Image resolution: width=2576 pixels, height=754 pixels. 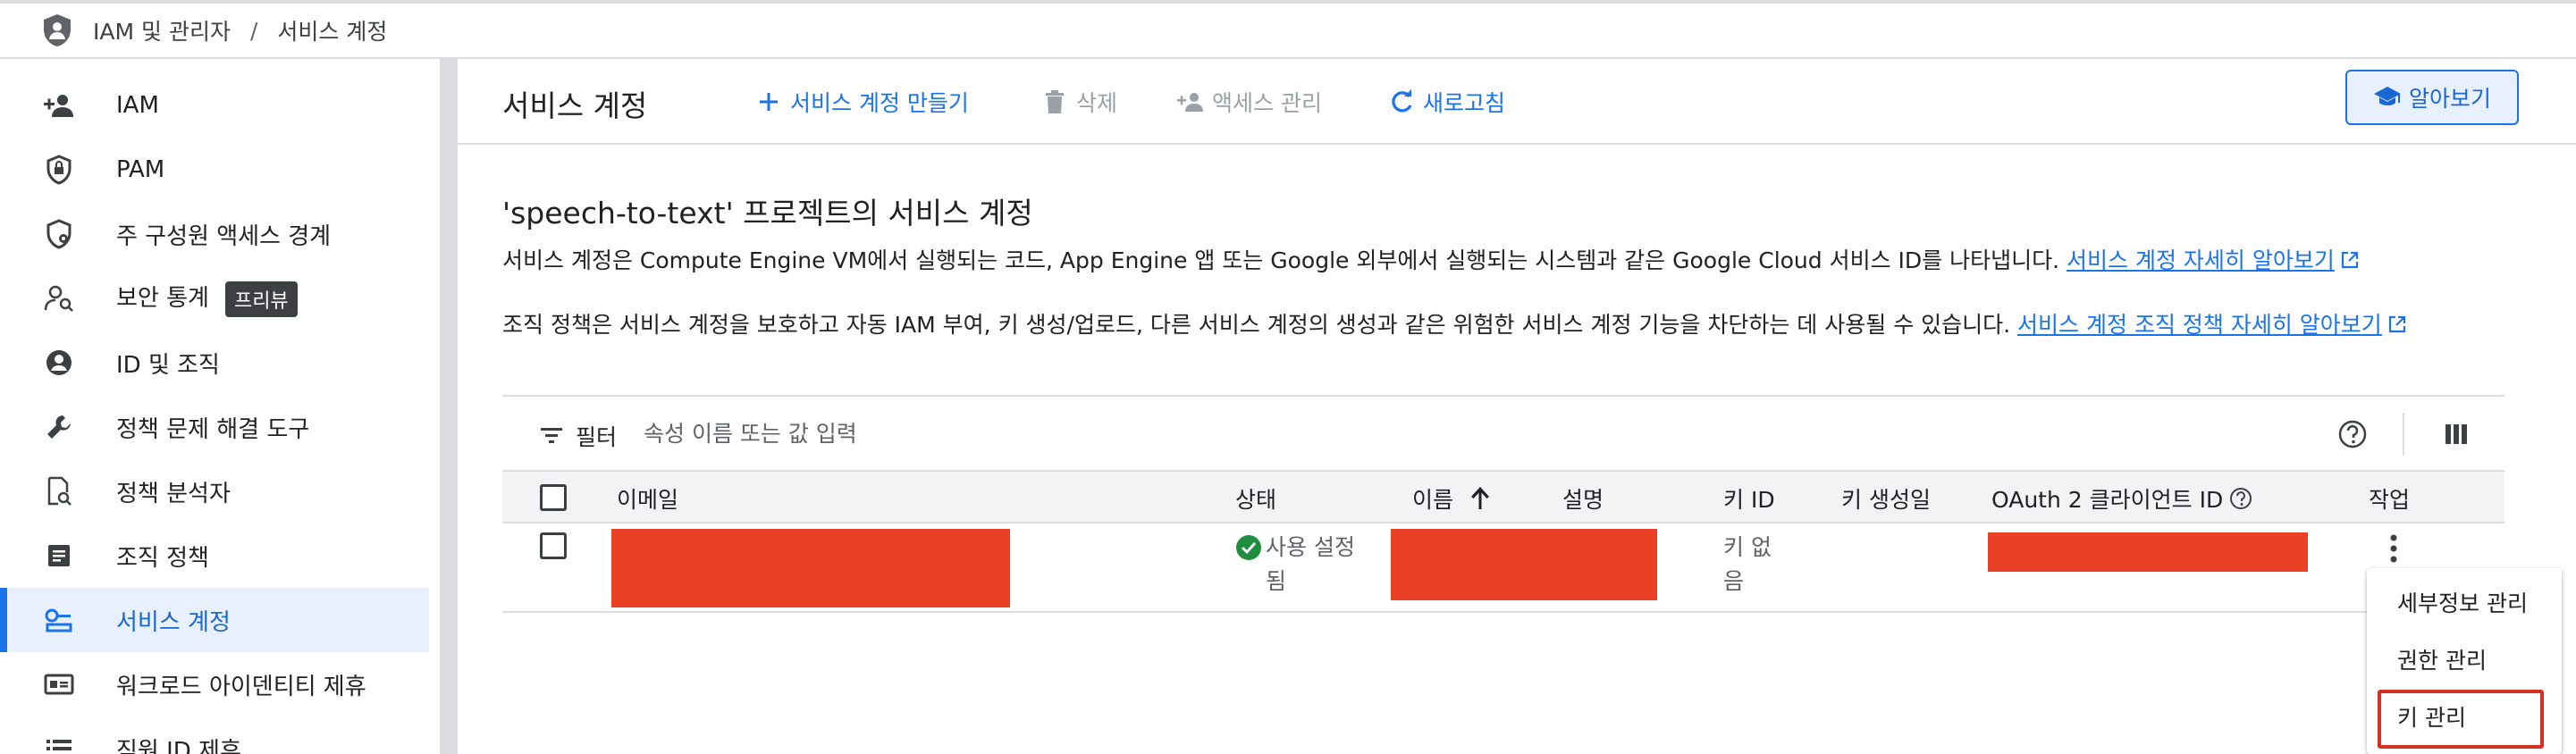 What do you see at coordinates (215, 556) in the screenshot?
I see `sidebar-item-org-policies: 조직 정책` at bounding box center [215, 556].